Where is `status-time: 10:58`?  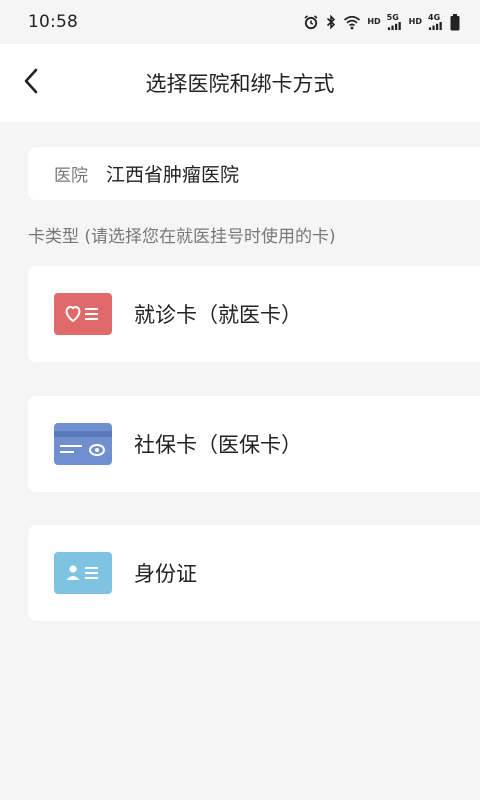 status-time: 10:58 is located at coordinates (53, 22).